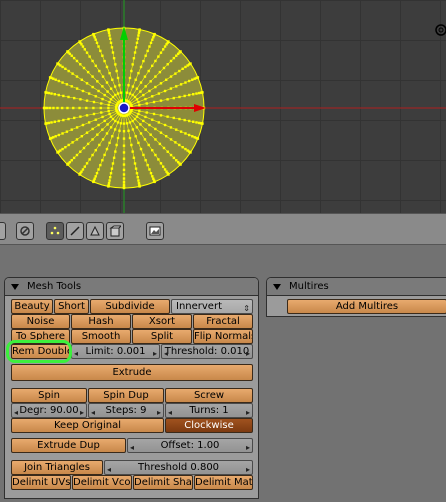 The height and width of the screenshot is (502, 446). I want to click on spin-button: Spin, so click(49, 395).